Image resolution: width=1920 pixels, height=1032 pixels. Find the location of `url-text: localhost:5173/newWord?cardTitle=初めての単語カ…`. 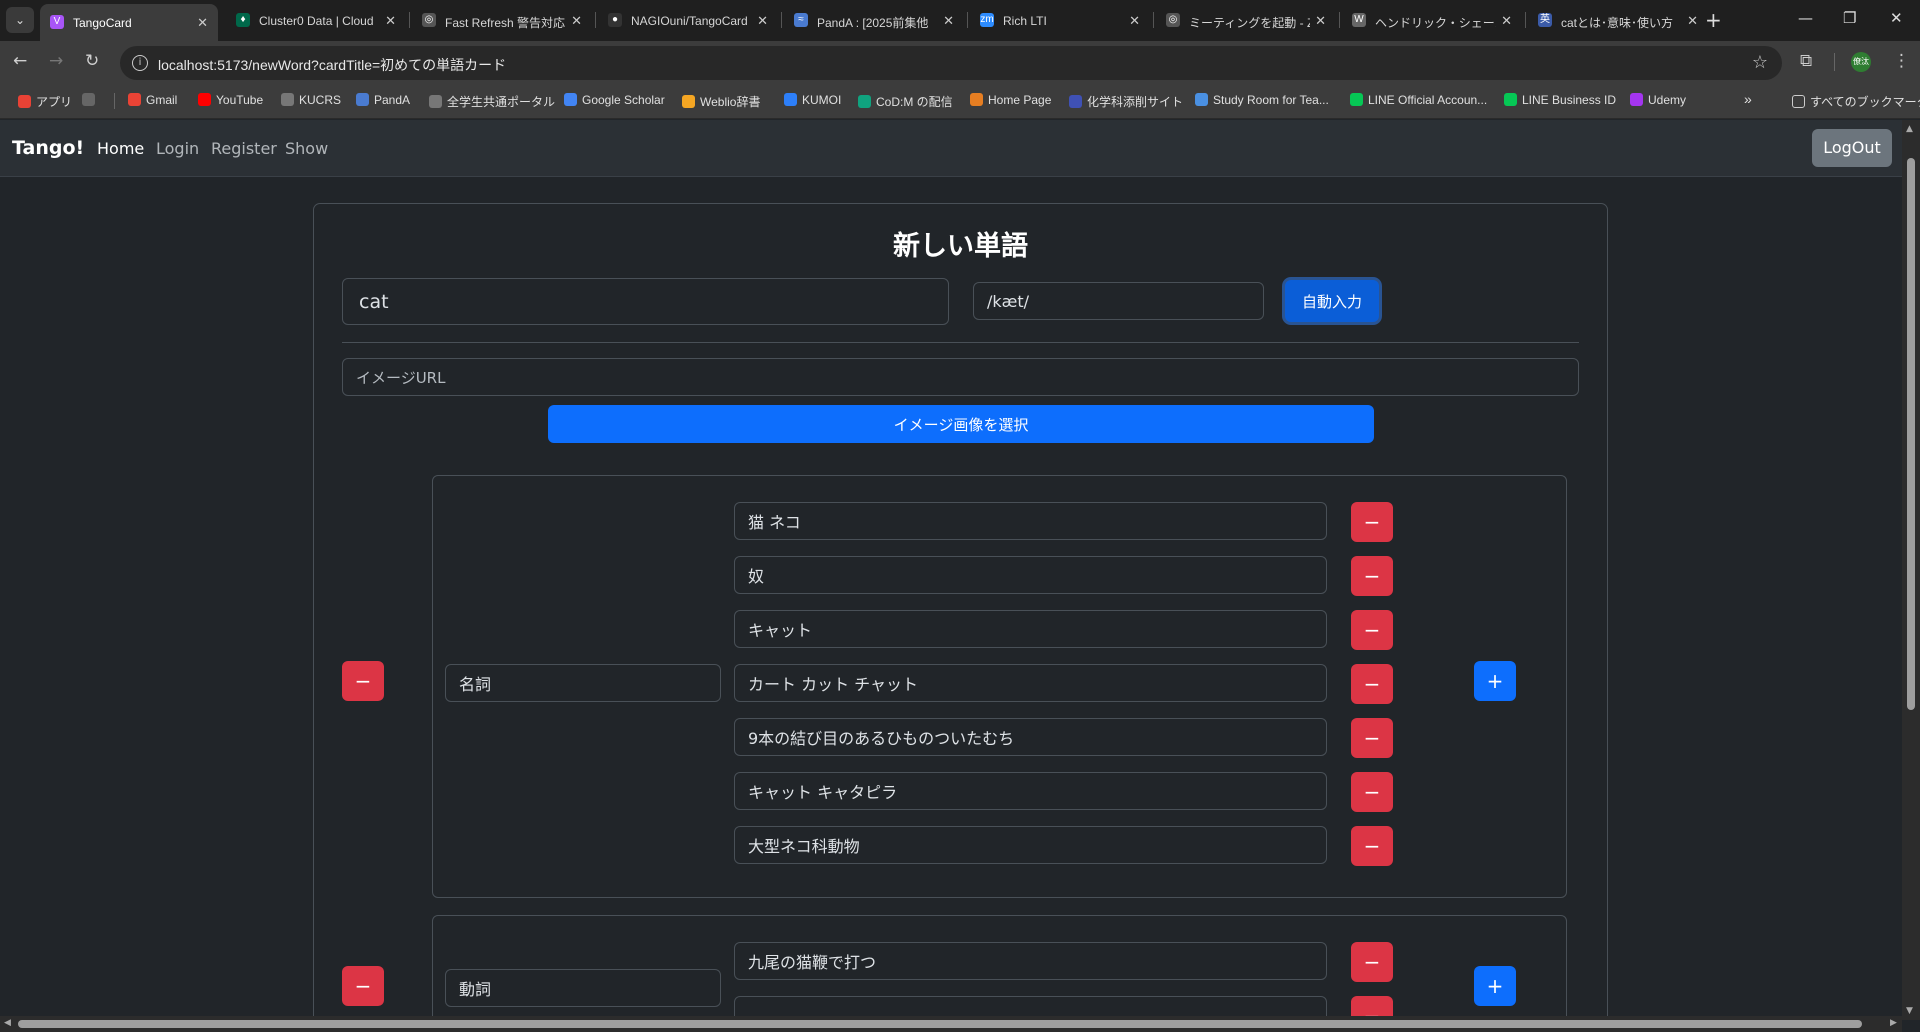

url-text: localhost:5173/newWord?cardTitle=初めての単語カ… is located at coordinates (332, 65).